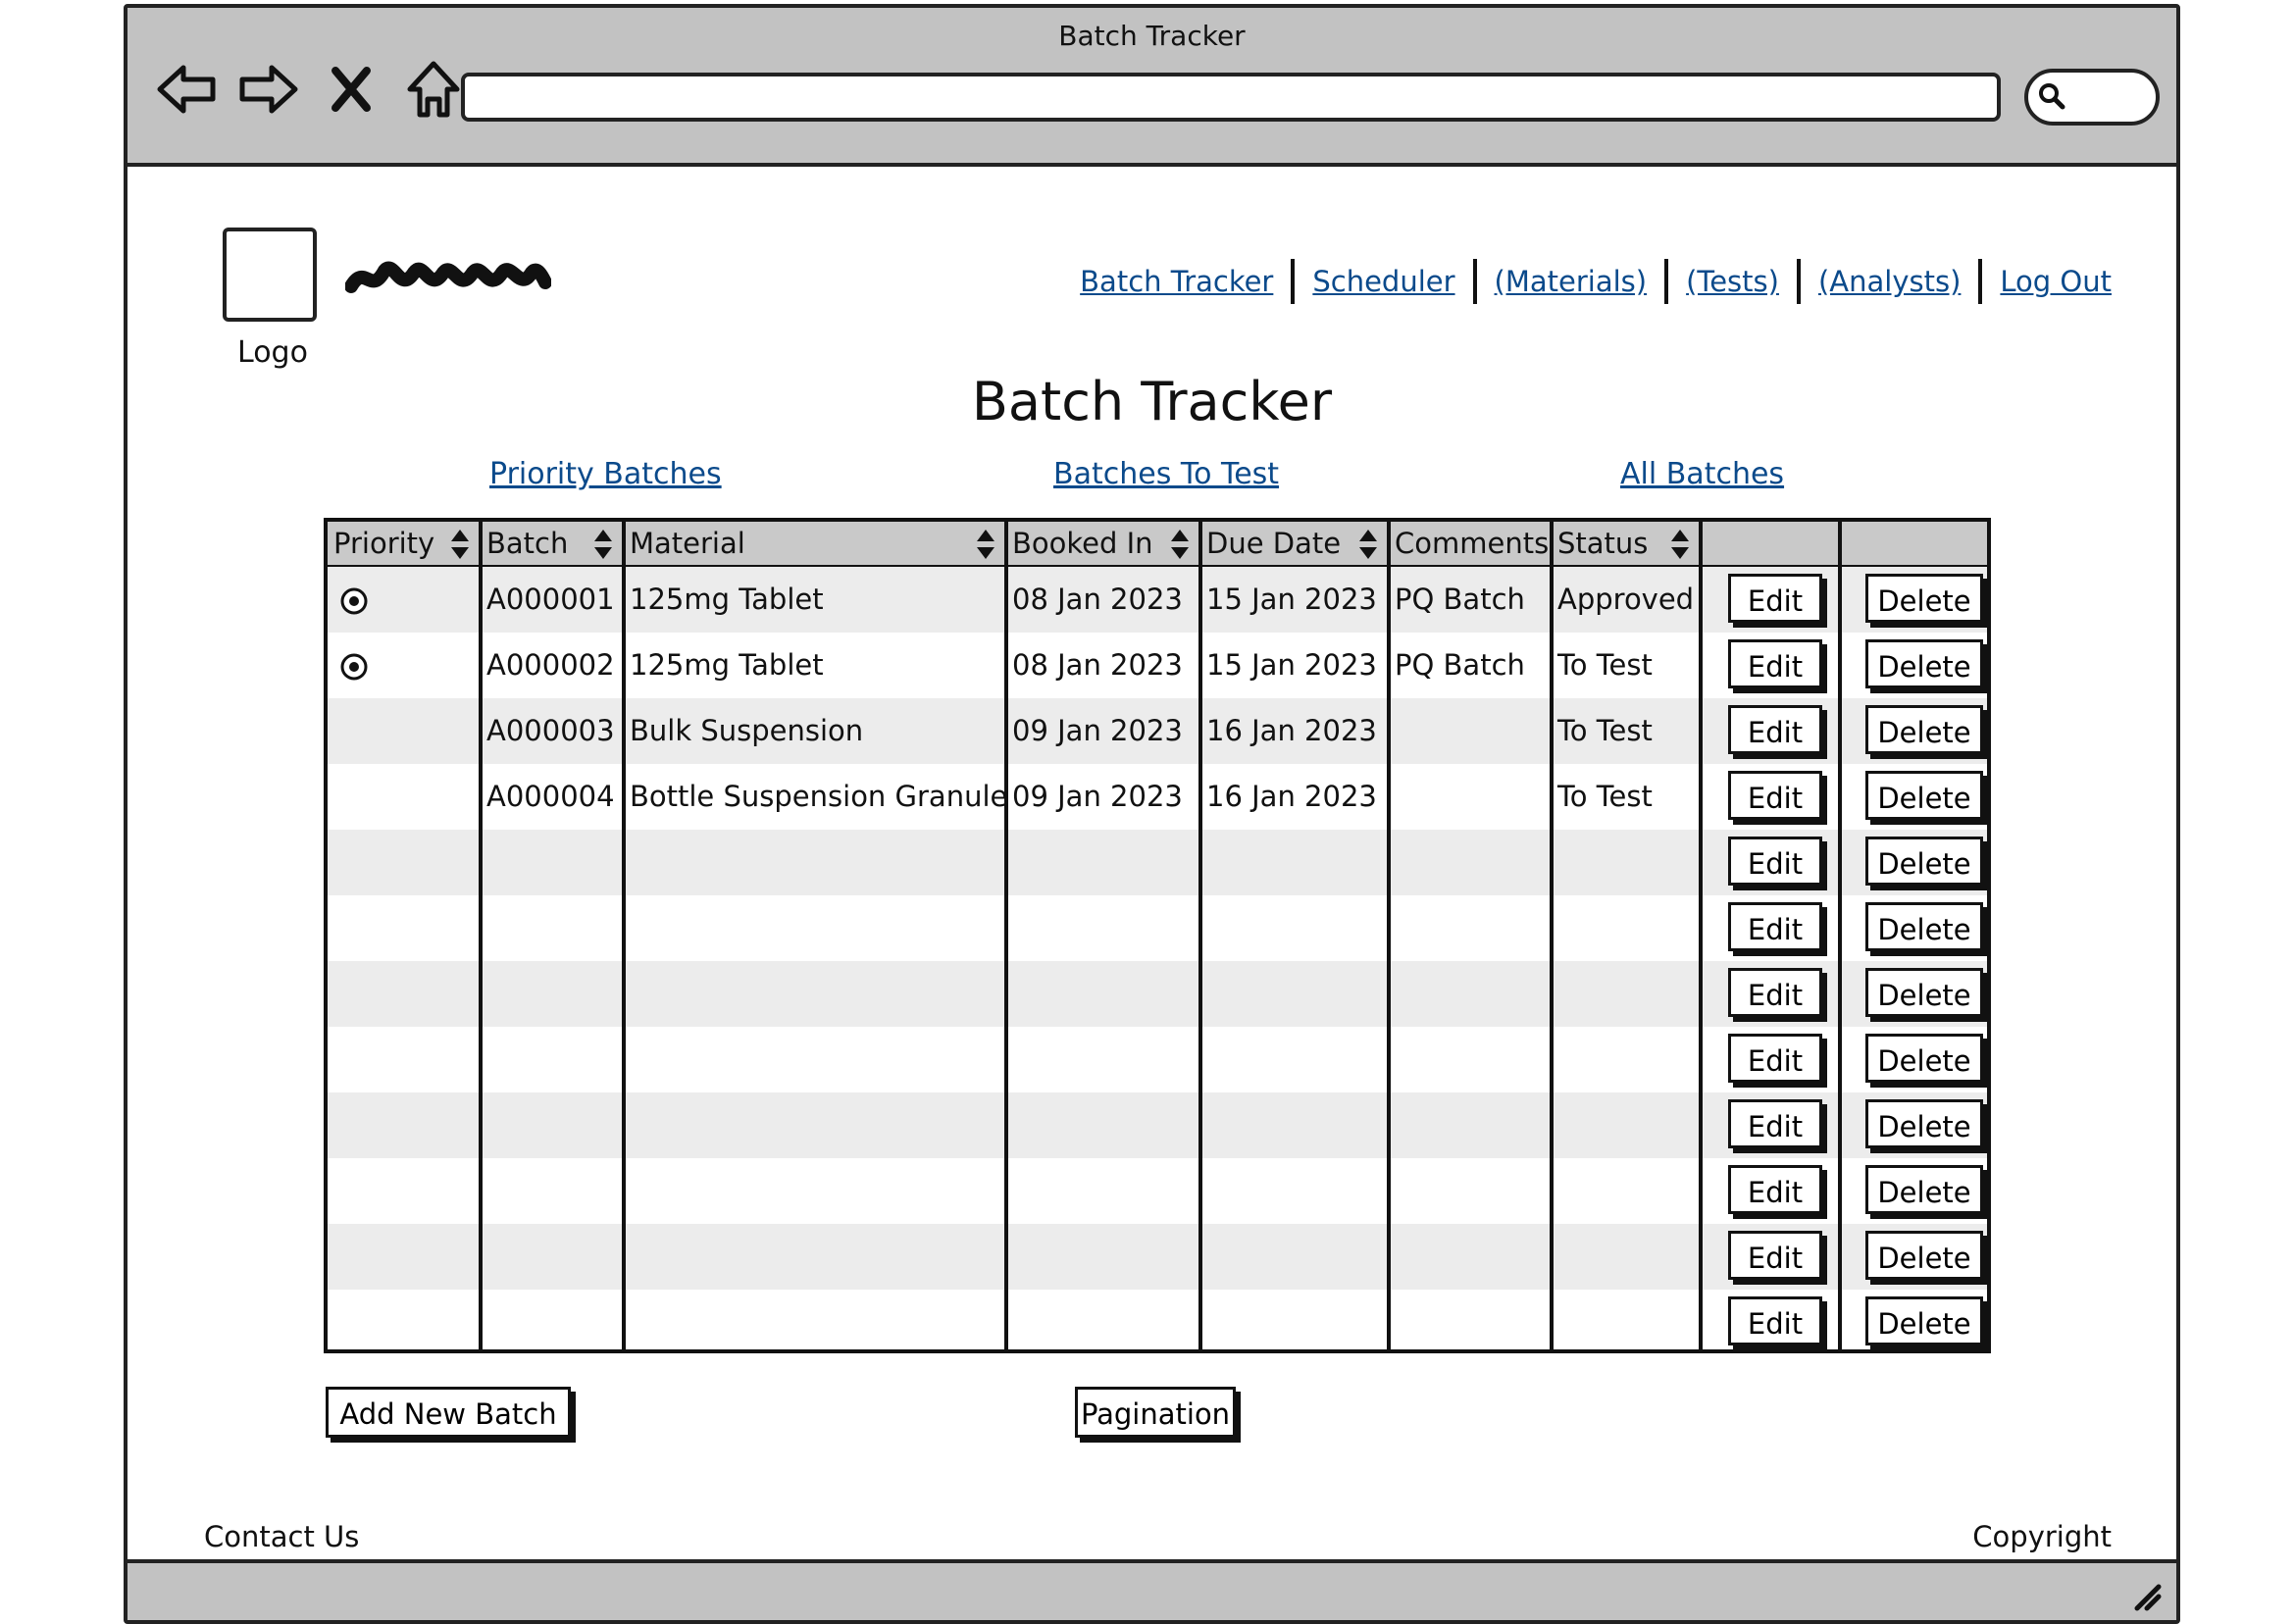 This screenshot has height=1624, width=2294. I want to click on cell-batch: A000002, so click(550, 665).